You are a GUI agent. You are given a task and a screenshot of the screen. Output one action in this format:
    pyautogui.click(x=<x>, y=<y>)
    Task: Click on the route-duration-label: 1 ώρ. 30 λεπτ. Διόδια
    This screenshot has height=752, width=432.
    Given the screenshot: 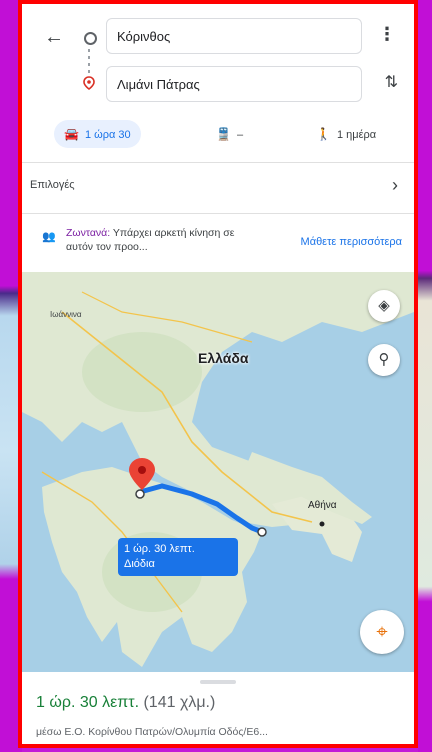 What is the action you would take?
    pyautogui.click(x=178, y=557)
    